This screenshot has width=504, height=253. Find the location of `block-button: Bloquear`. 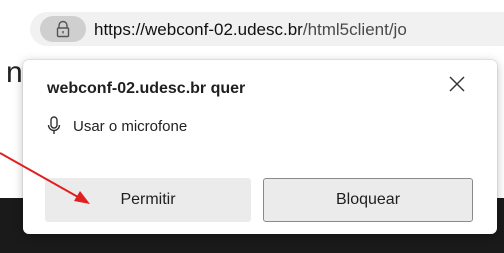

block-button: Bloquear is located at coordinates (368, 200).